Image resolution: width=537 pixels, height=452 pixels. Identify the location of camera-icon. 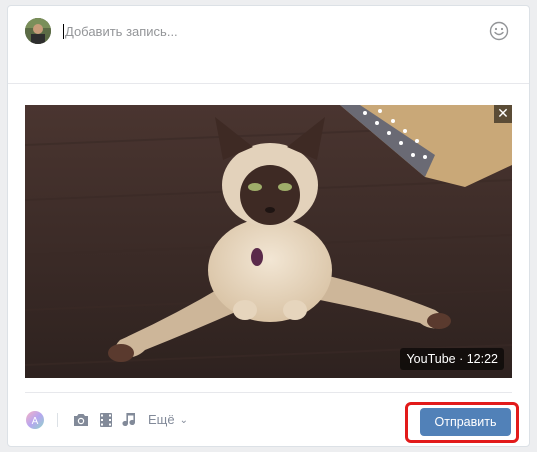
(81, 420).